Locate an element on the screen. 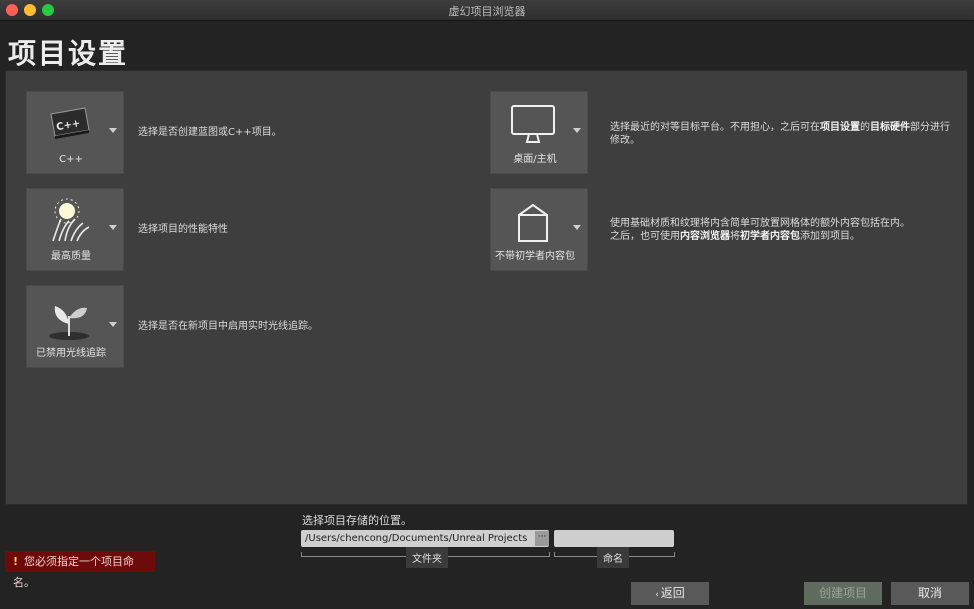 The height and width of the screenshot is (609, 974). title-bar: 虚幻项目浏览器 is located at coordinates (487, 10).